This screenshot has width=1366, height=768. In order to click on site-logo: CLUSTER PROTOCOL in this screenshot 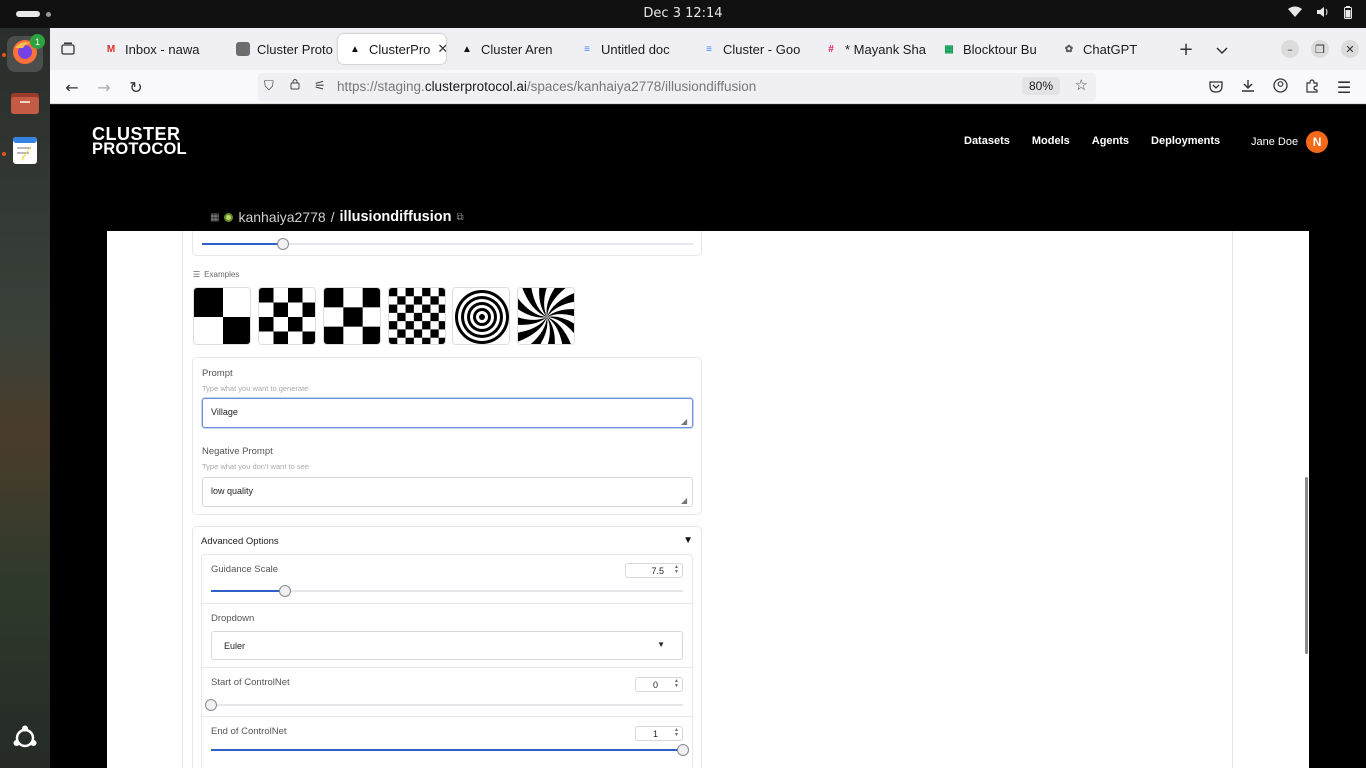, I will do `click(139, 141)`.